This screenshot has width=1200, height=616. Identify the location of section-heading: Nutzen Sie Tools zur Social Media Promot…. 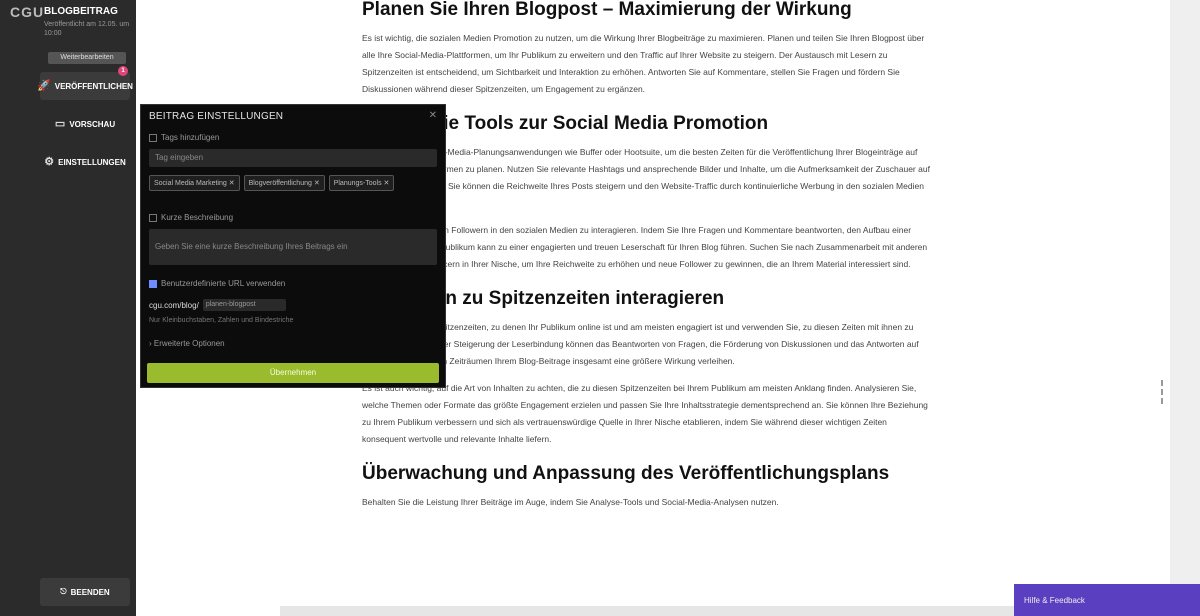
(647, 124).